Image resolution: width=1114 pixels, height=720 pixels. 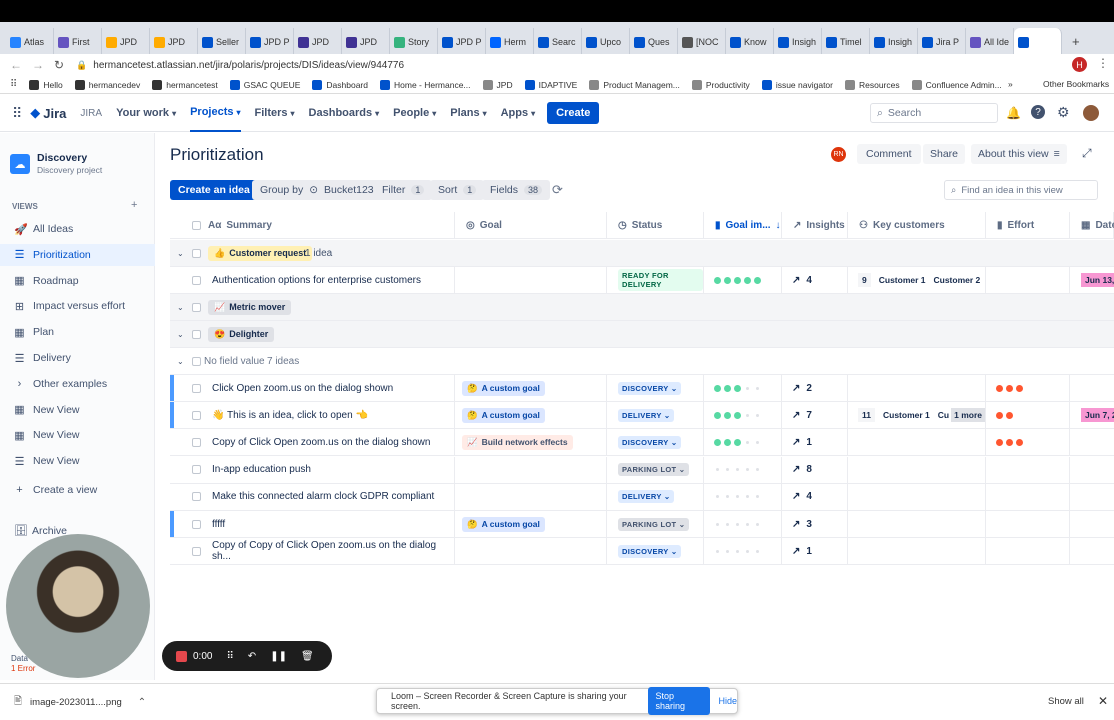 I want to click on idea-summary: Click Open zoom.us on the dialog shown, so click(x=302, y=388).